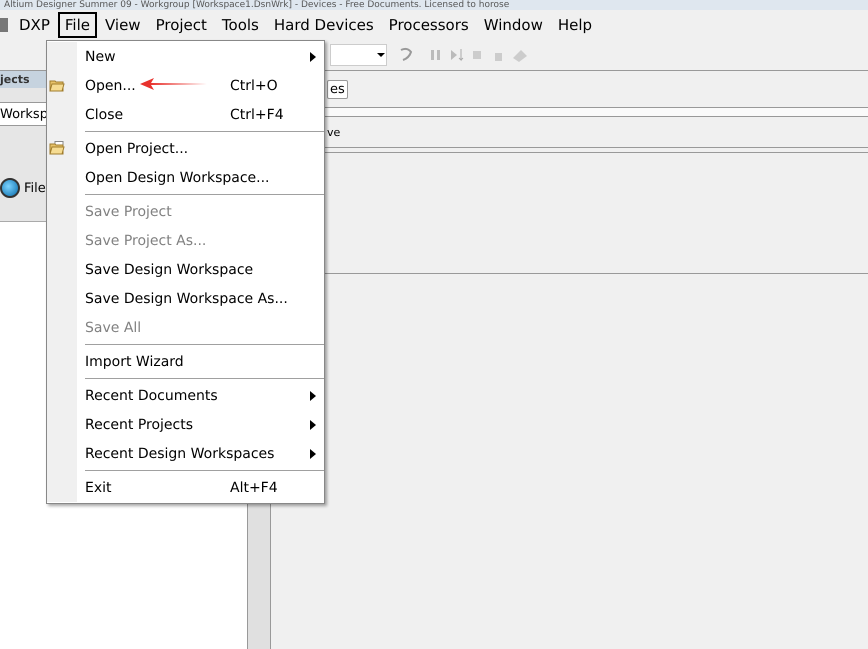  I want to click on menu-option: Import Wizard, so click(200, 361).